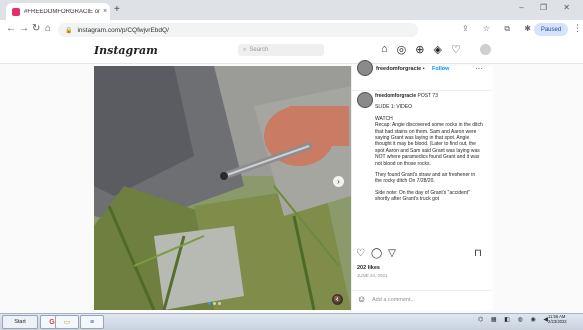 The height and width of the screenshot is (330, 583). I want to click on new-post-icon: ⊕, so click(419, 49).